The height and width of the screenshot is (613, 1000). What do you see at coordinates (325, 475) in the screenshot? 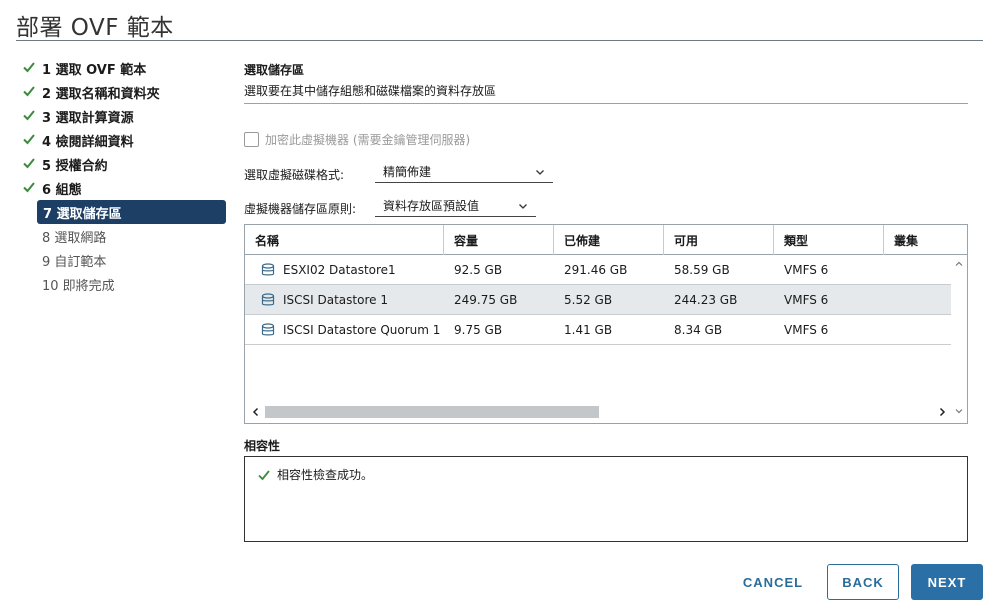
I see `compatibility-text: 相容性檢查成功。` at bounding box center [325, 475].